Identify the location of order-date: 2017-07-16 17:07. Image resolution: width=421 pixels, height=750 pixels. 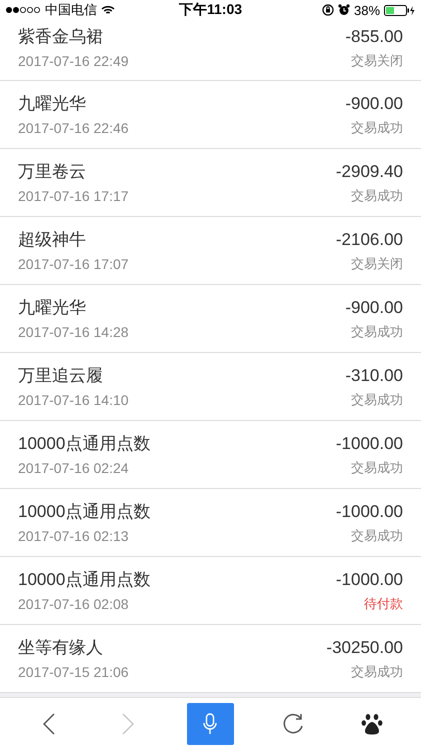
(73, 264).